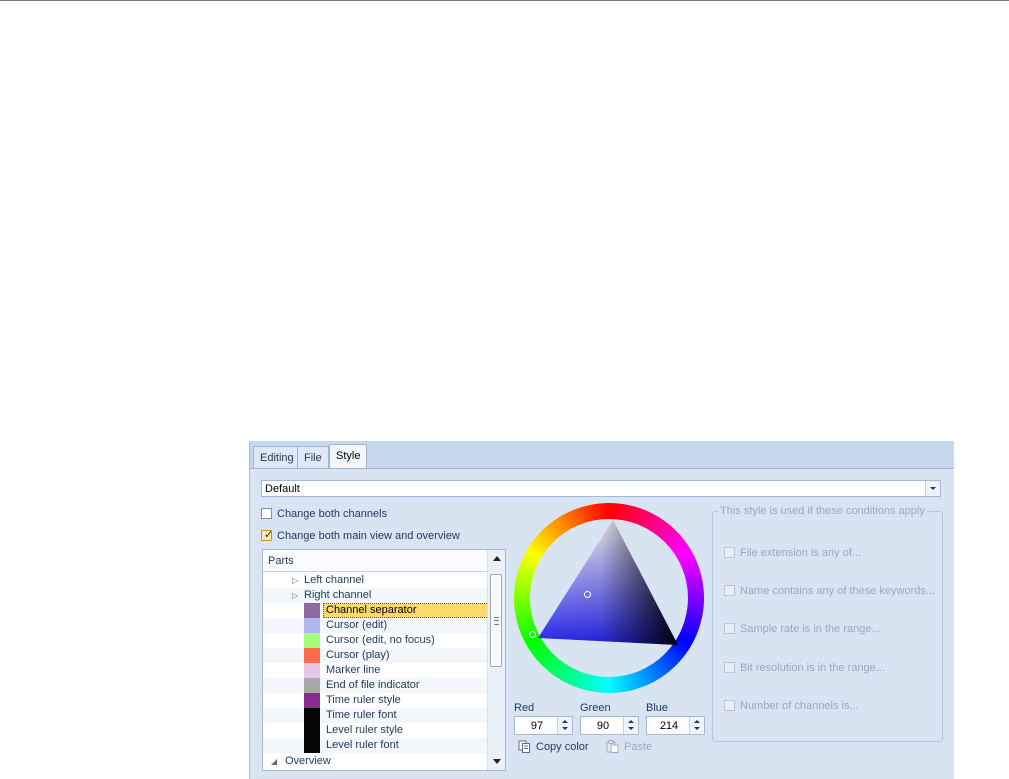  Describe the element at coordinates (669, 726) in the screenshot. I see `blue-value: 214` at that location.